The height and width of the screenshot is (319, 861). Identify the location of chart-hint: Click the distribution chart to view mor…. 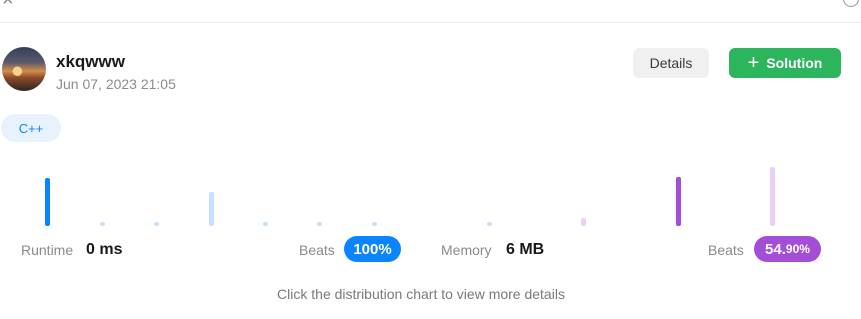
(421, 294).